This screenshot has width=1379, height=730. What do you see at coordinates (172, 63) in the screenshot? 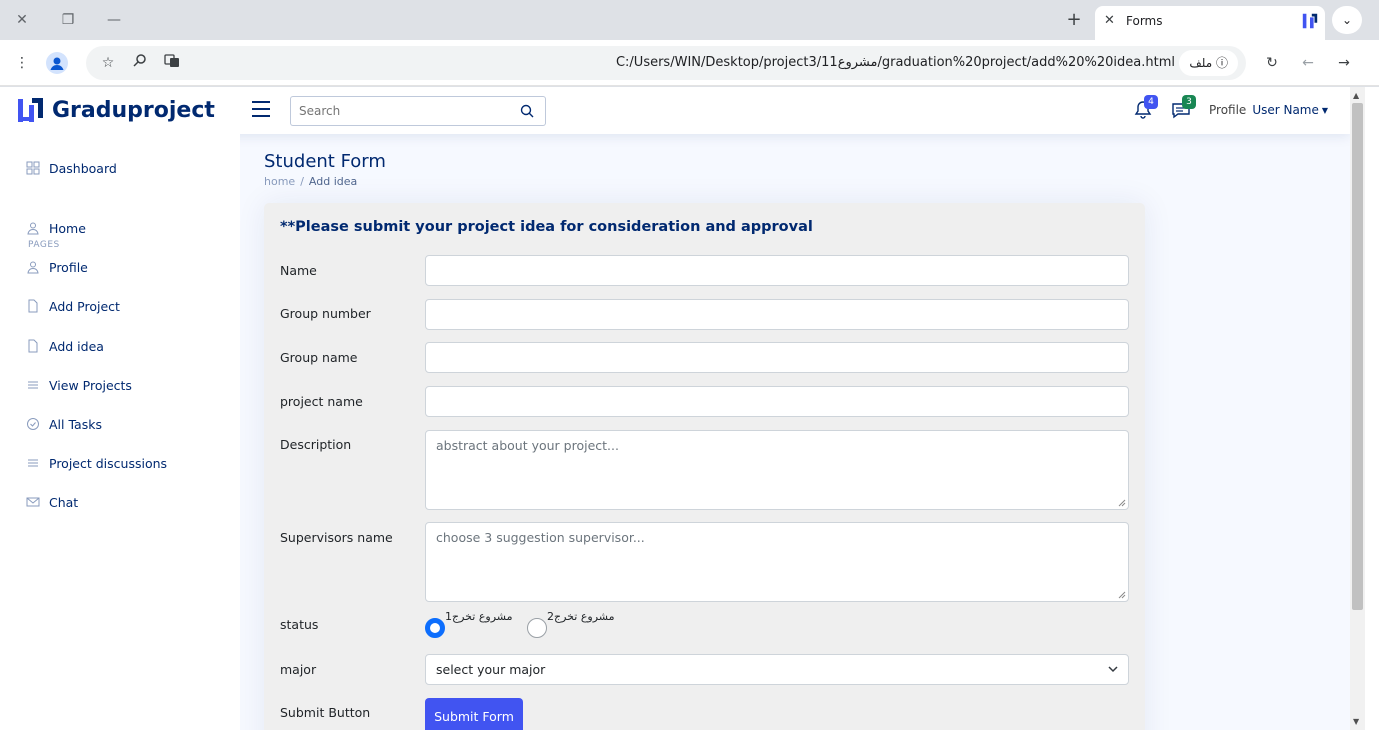
I see `translate-icon` at bounding box center [172, 63].